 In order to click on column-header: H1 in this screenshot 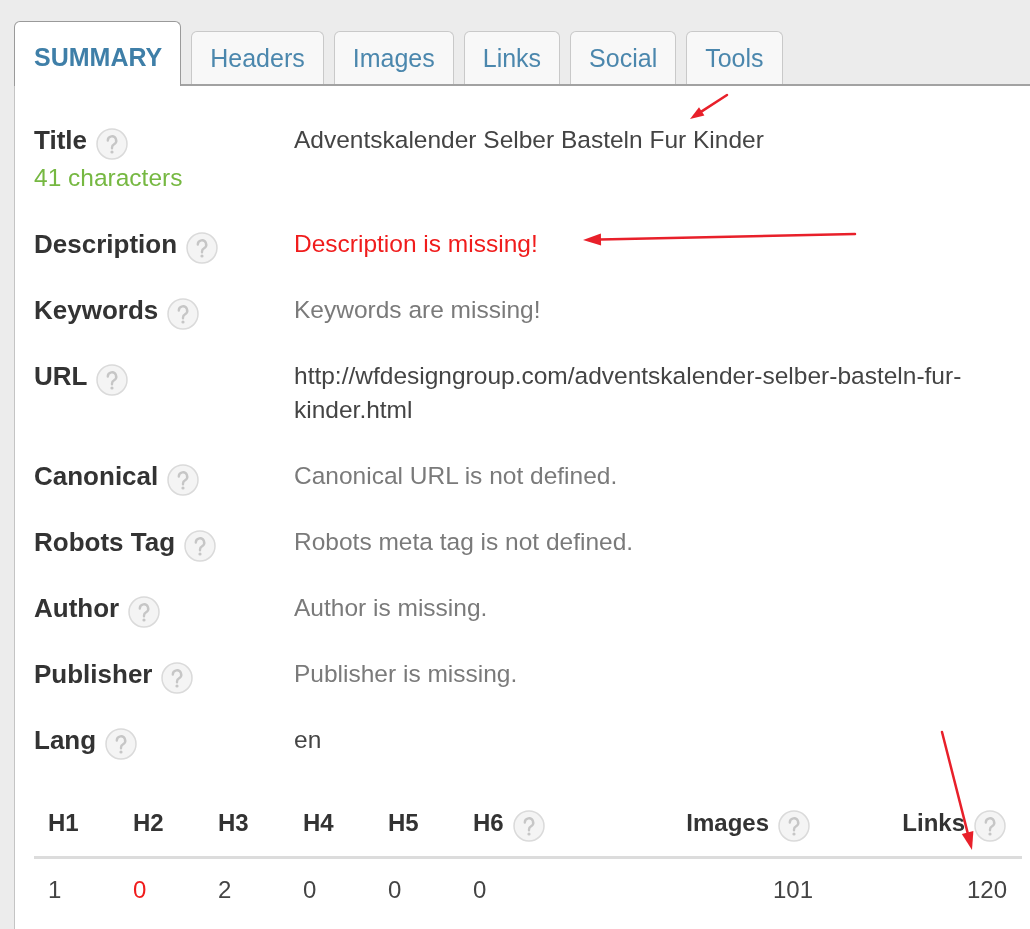, I will do `click(63, 822)`.